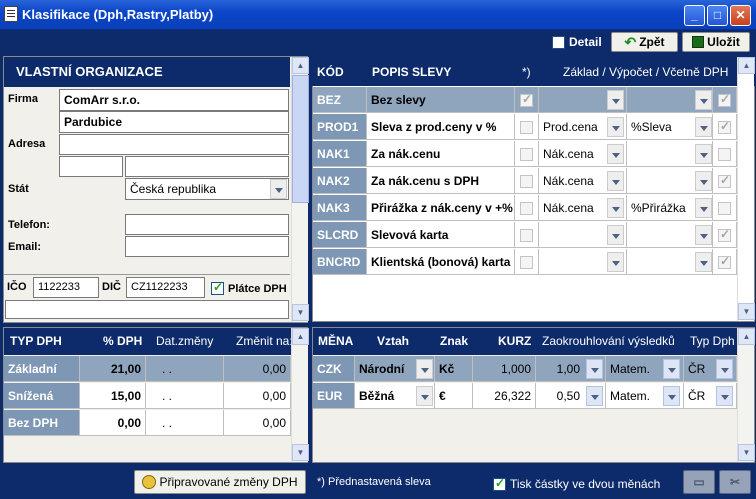  I want to click on vat-type-cell: Bez DPH, so click(42, 423).